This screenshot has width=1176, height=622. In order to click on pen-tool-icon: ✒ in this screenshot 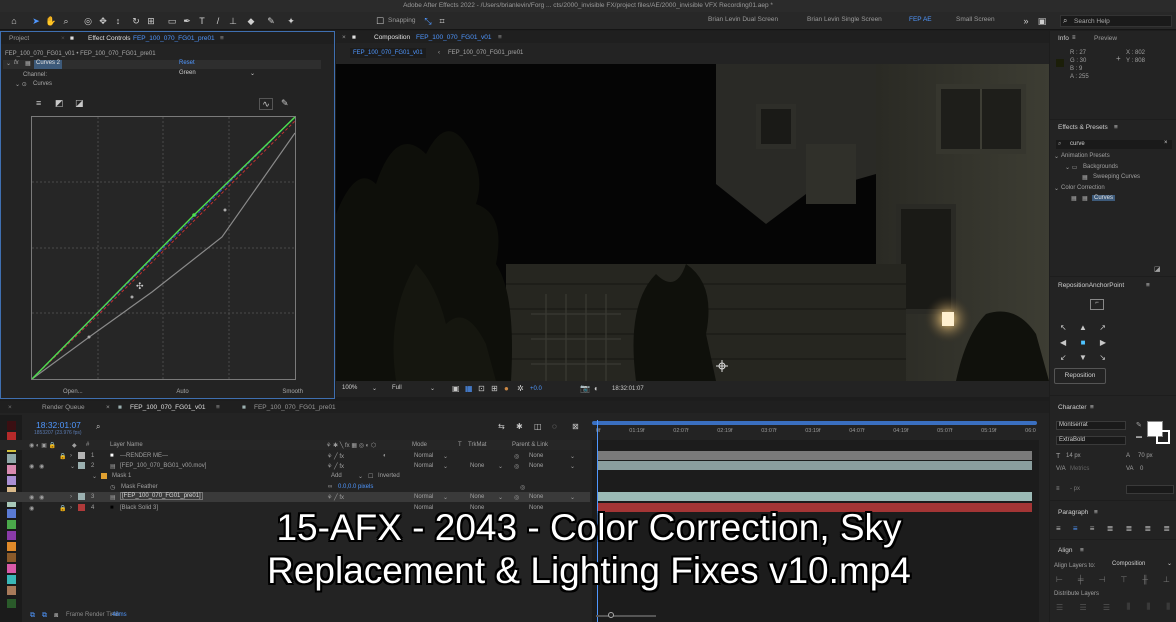, I will do `click(187, 21)`.